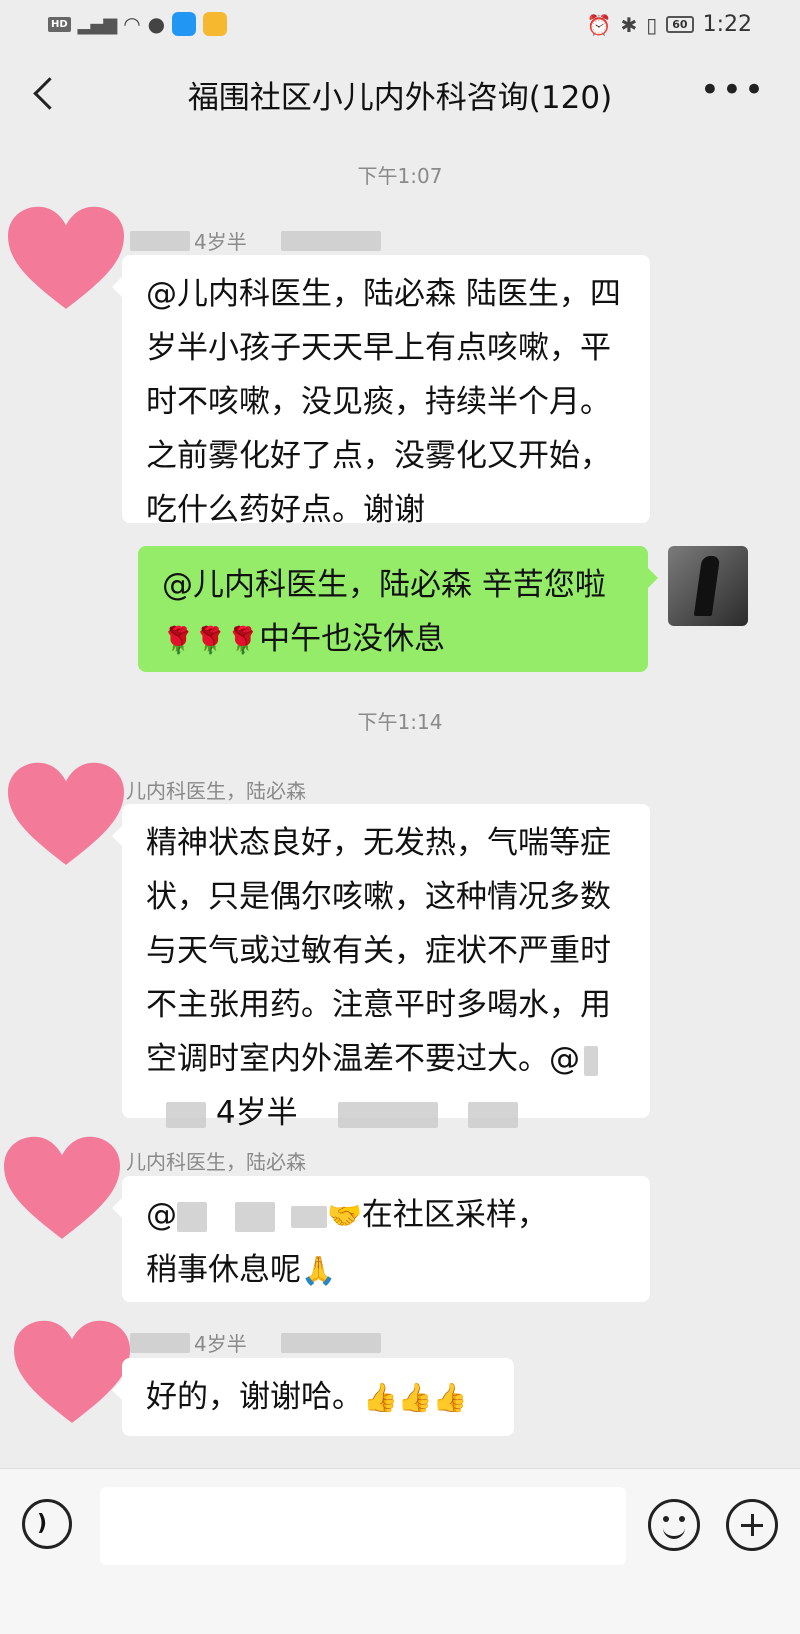  Describe the element at coordinates (156, 24) in the screenshot. I see `wechat-icon: ●` at that location.